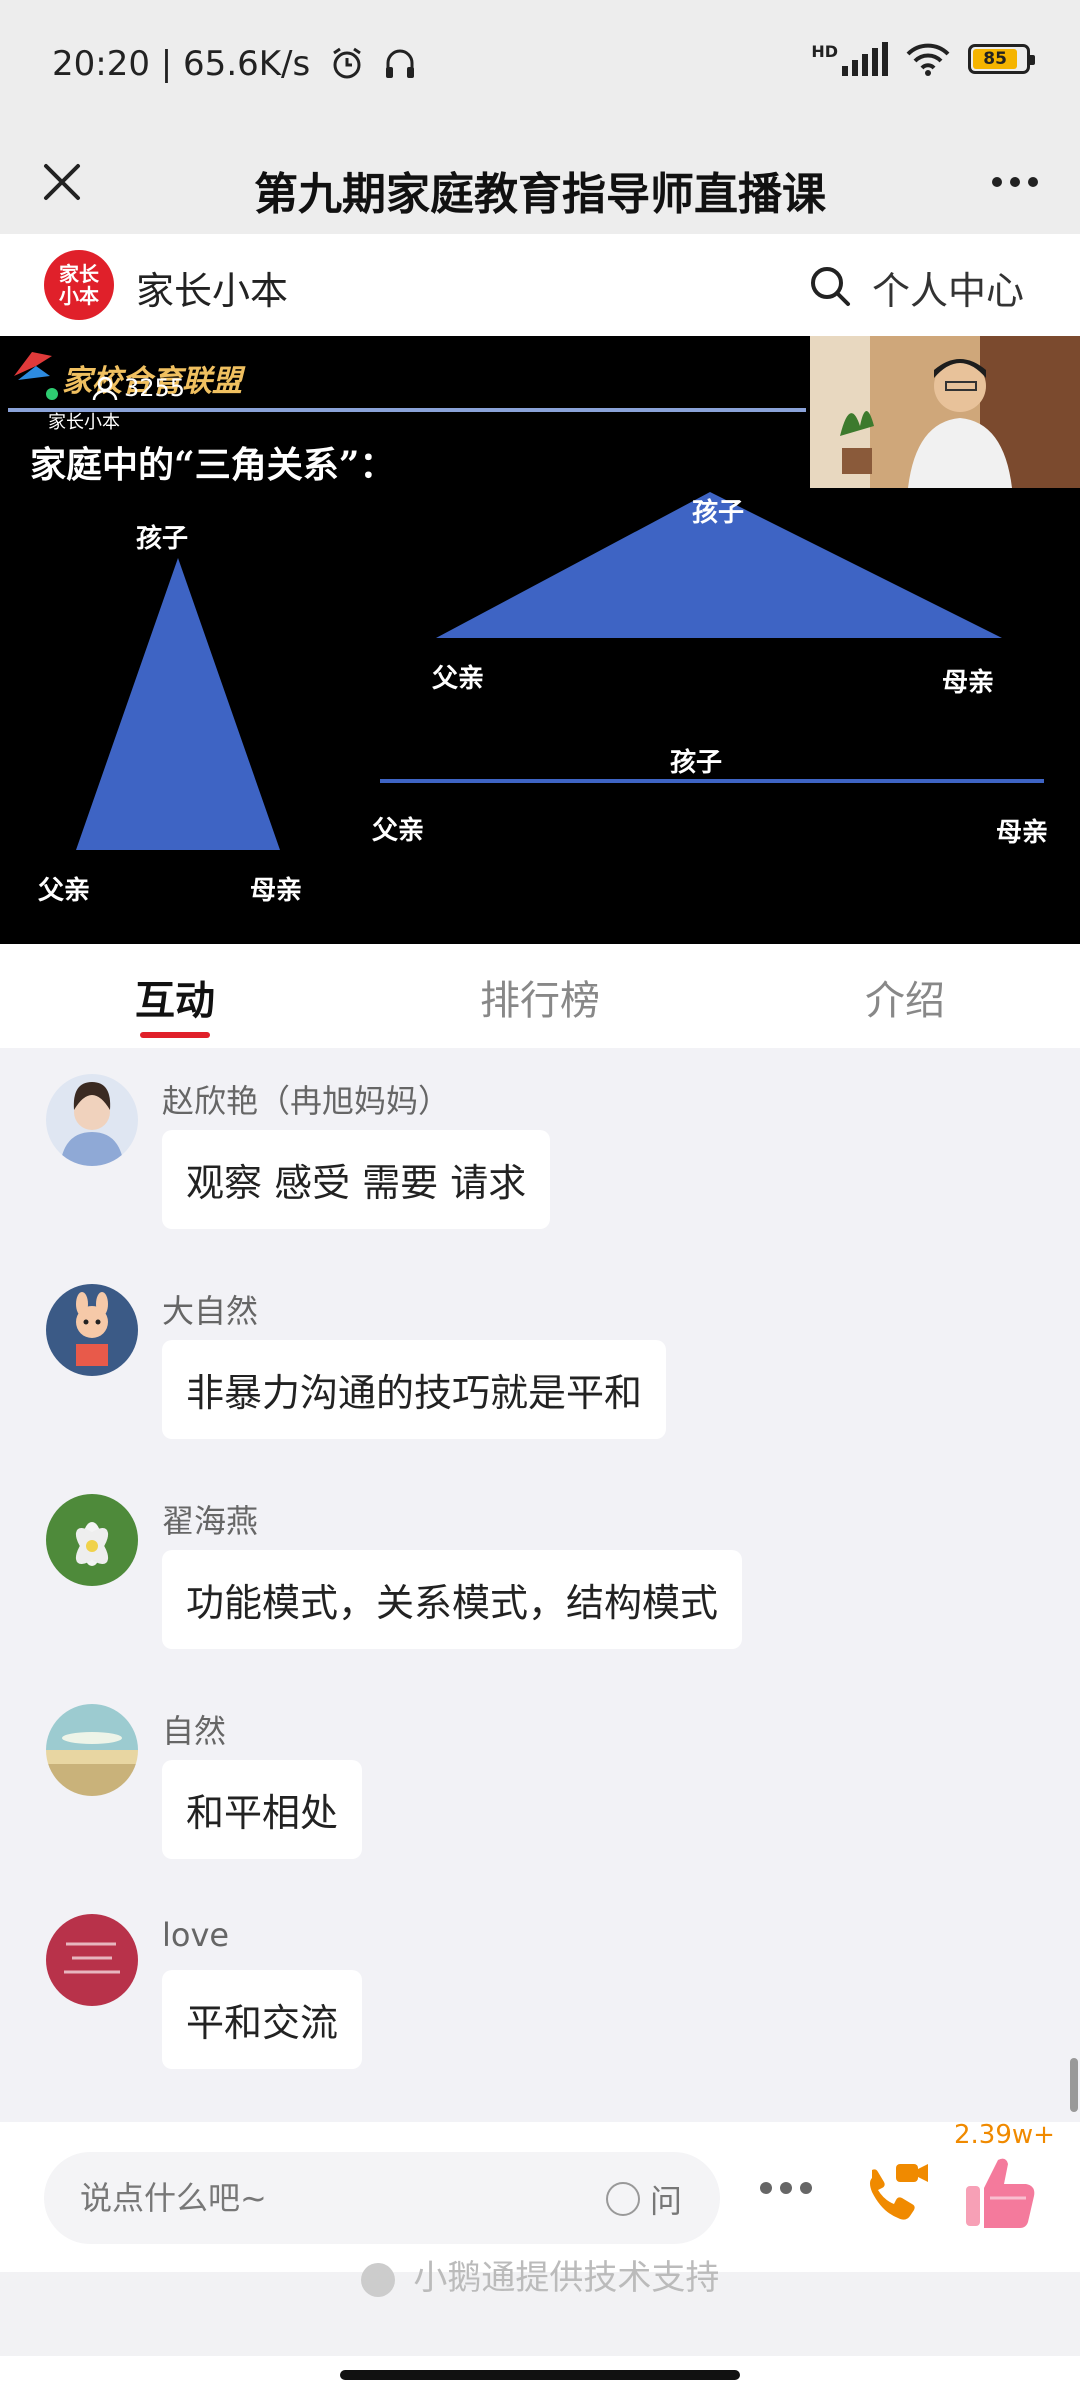 The height and width of the screenshot is (2400, 1080). I want to click on presenter-image, so click(945, 412).